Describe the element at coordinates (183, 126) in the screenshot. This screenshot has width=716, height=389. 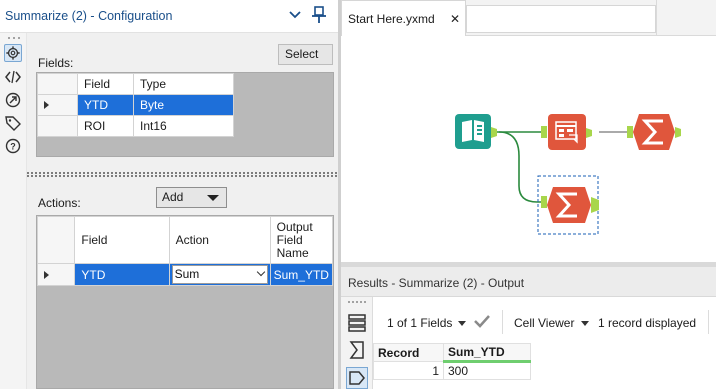
I see `type-cell: Int16` at that location.